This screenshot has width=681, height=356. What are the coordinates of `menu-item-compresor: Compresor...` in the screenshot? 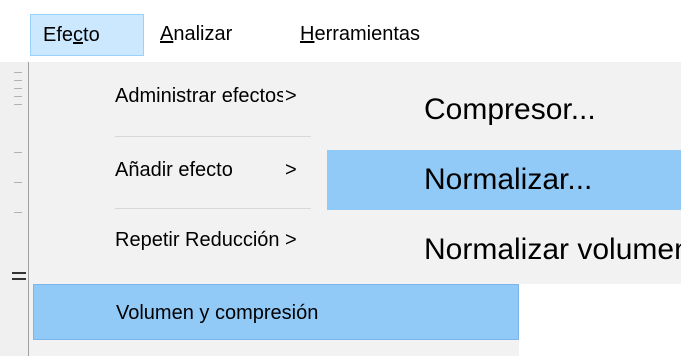 It's located at (500, 110).